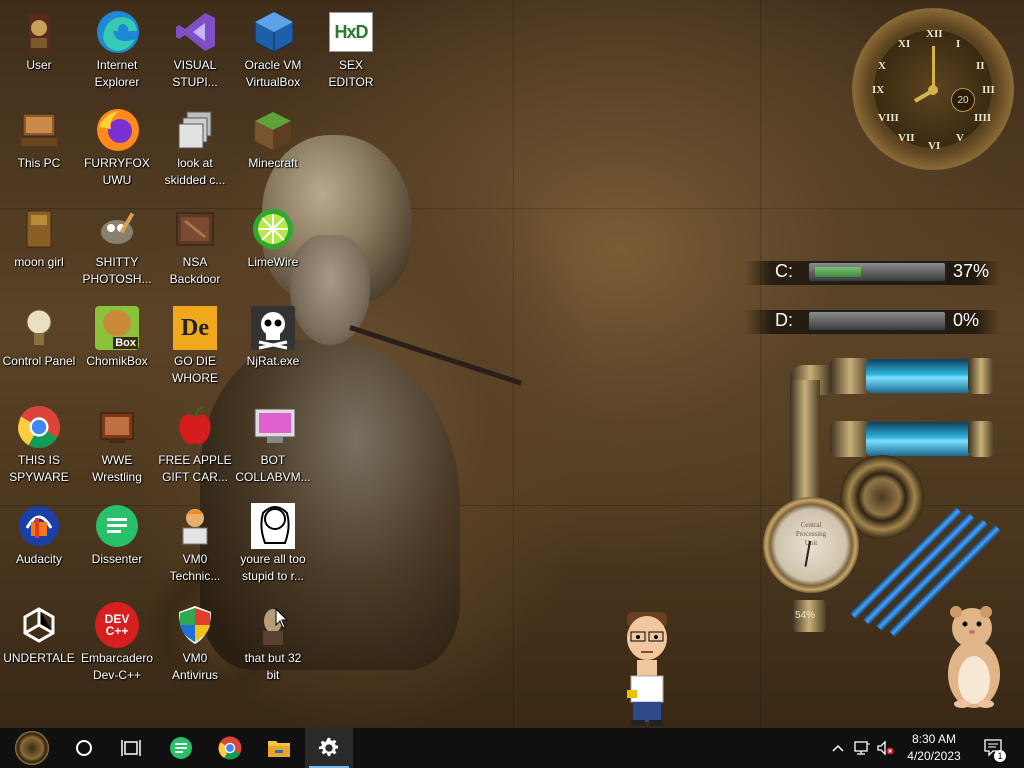 Image resolution: width=1024 pixels, height=768 pixels. Describe the element at coordinates (117, 32) in the screenshot. I see `edge-icon` at that location.